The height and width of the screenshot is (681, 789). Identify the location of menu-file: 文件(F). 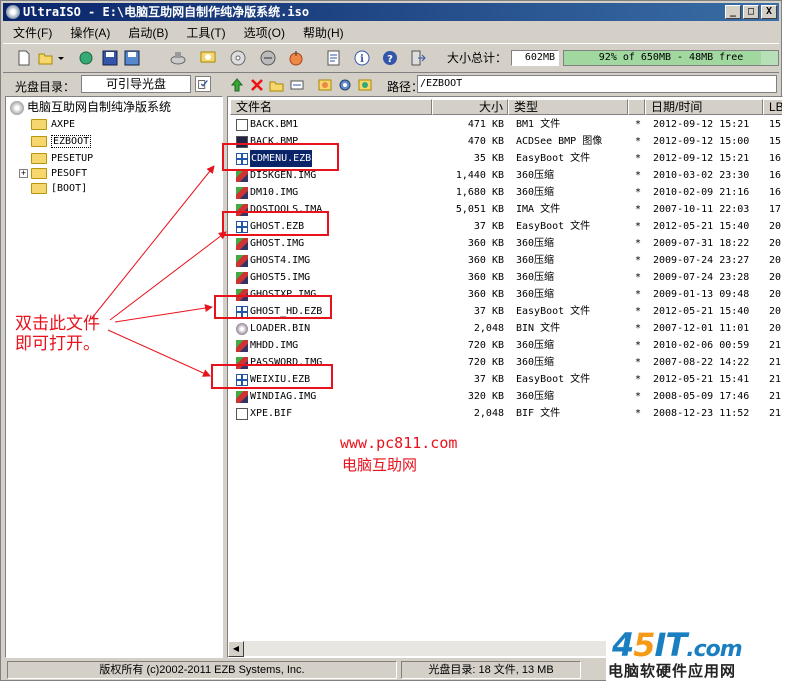
(31, 31).